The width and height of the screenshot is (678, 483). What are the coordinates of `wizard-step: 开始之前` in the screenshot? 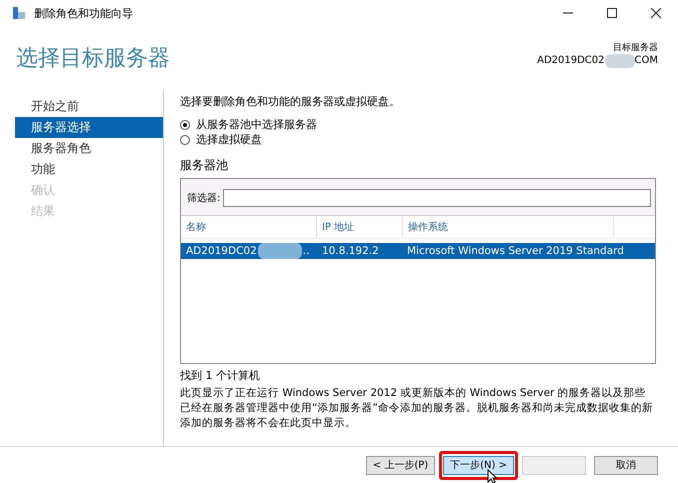 It's located at (89, 106).